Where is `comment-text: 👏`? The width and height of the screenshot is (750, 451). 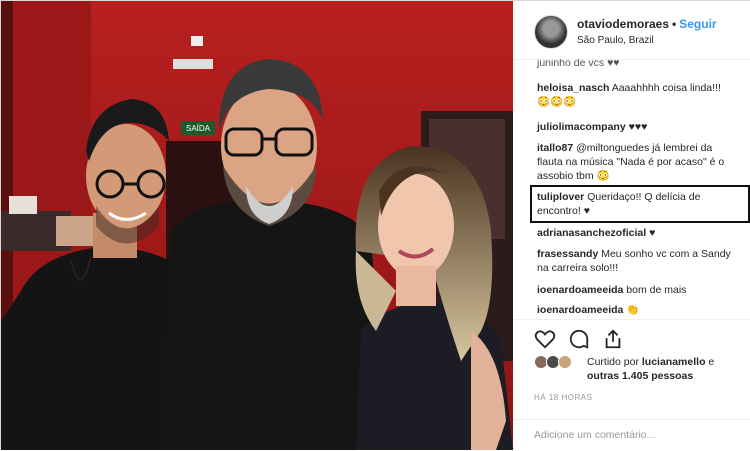
comment-text: 👏 is located at coordinates (633, 310).